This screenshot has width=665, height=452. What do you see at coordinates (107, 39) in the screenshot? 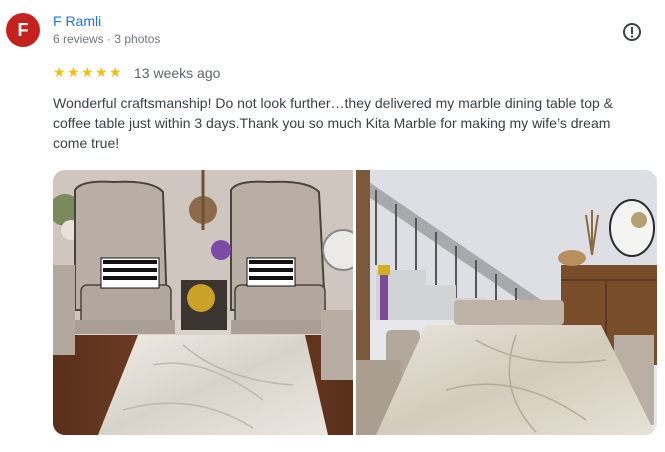
I see `reviewer-stats: 6 reviews · 3 photos` at bounding box center [107, 39].